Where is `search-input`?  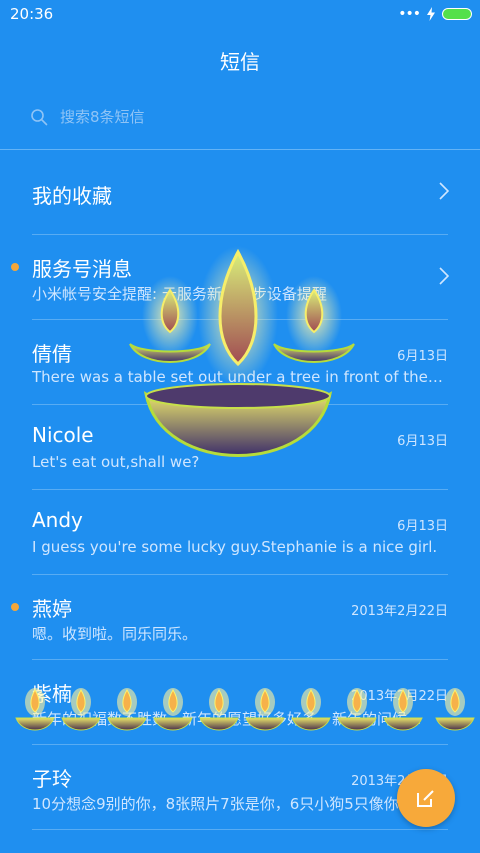
search-input is located at coordinates (240, 117).